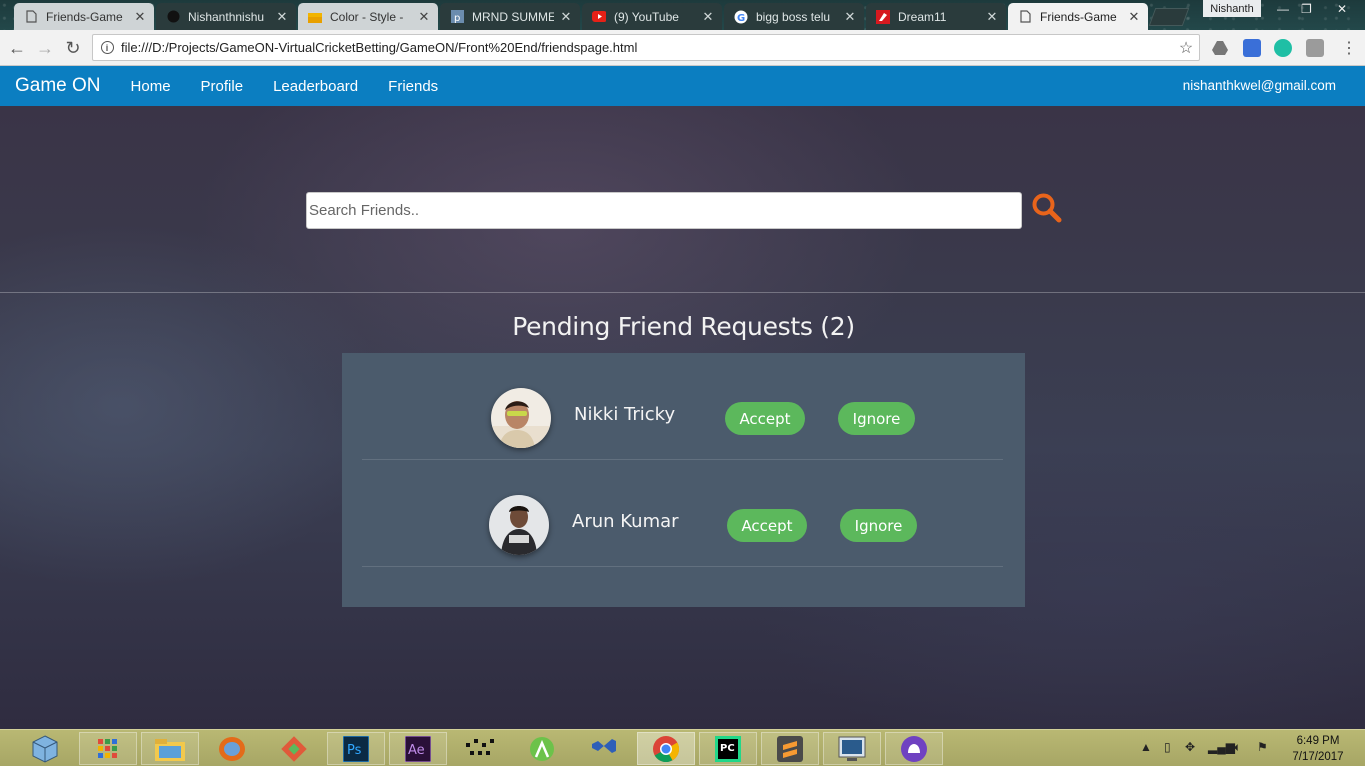 The height and width of the screenshot is (766, 1365). Describe the element at coordinates (45, 48) in the screenshot. I see `forward-arrow-icon: →` at that location.